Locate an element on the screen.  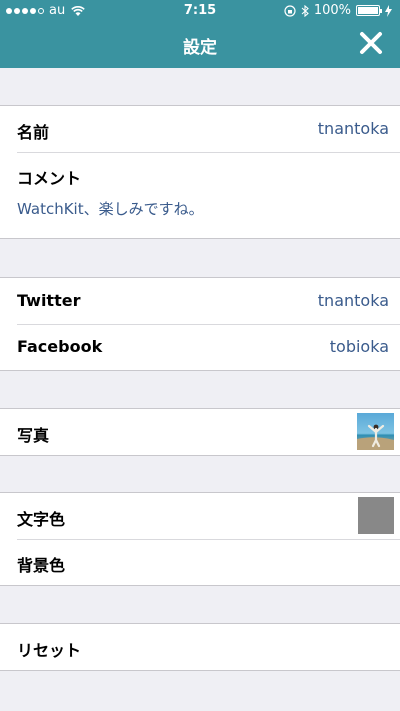
status-right: 100% is located at coordinates (338, 10).